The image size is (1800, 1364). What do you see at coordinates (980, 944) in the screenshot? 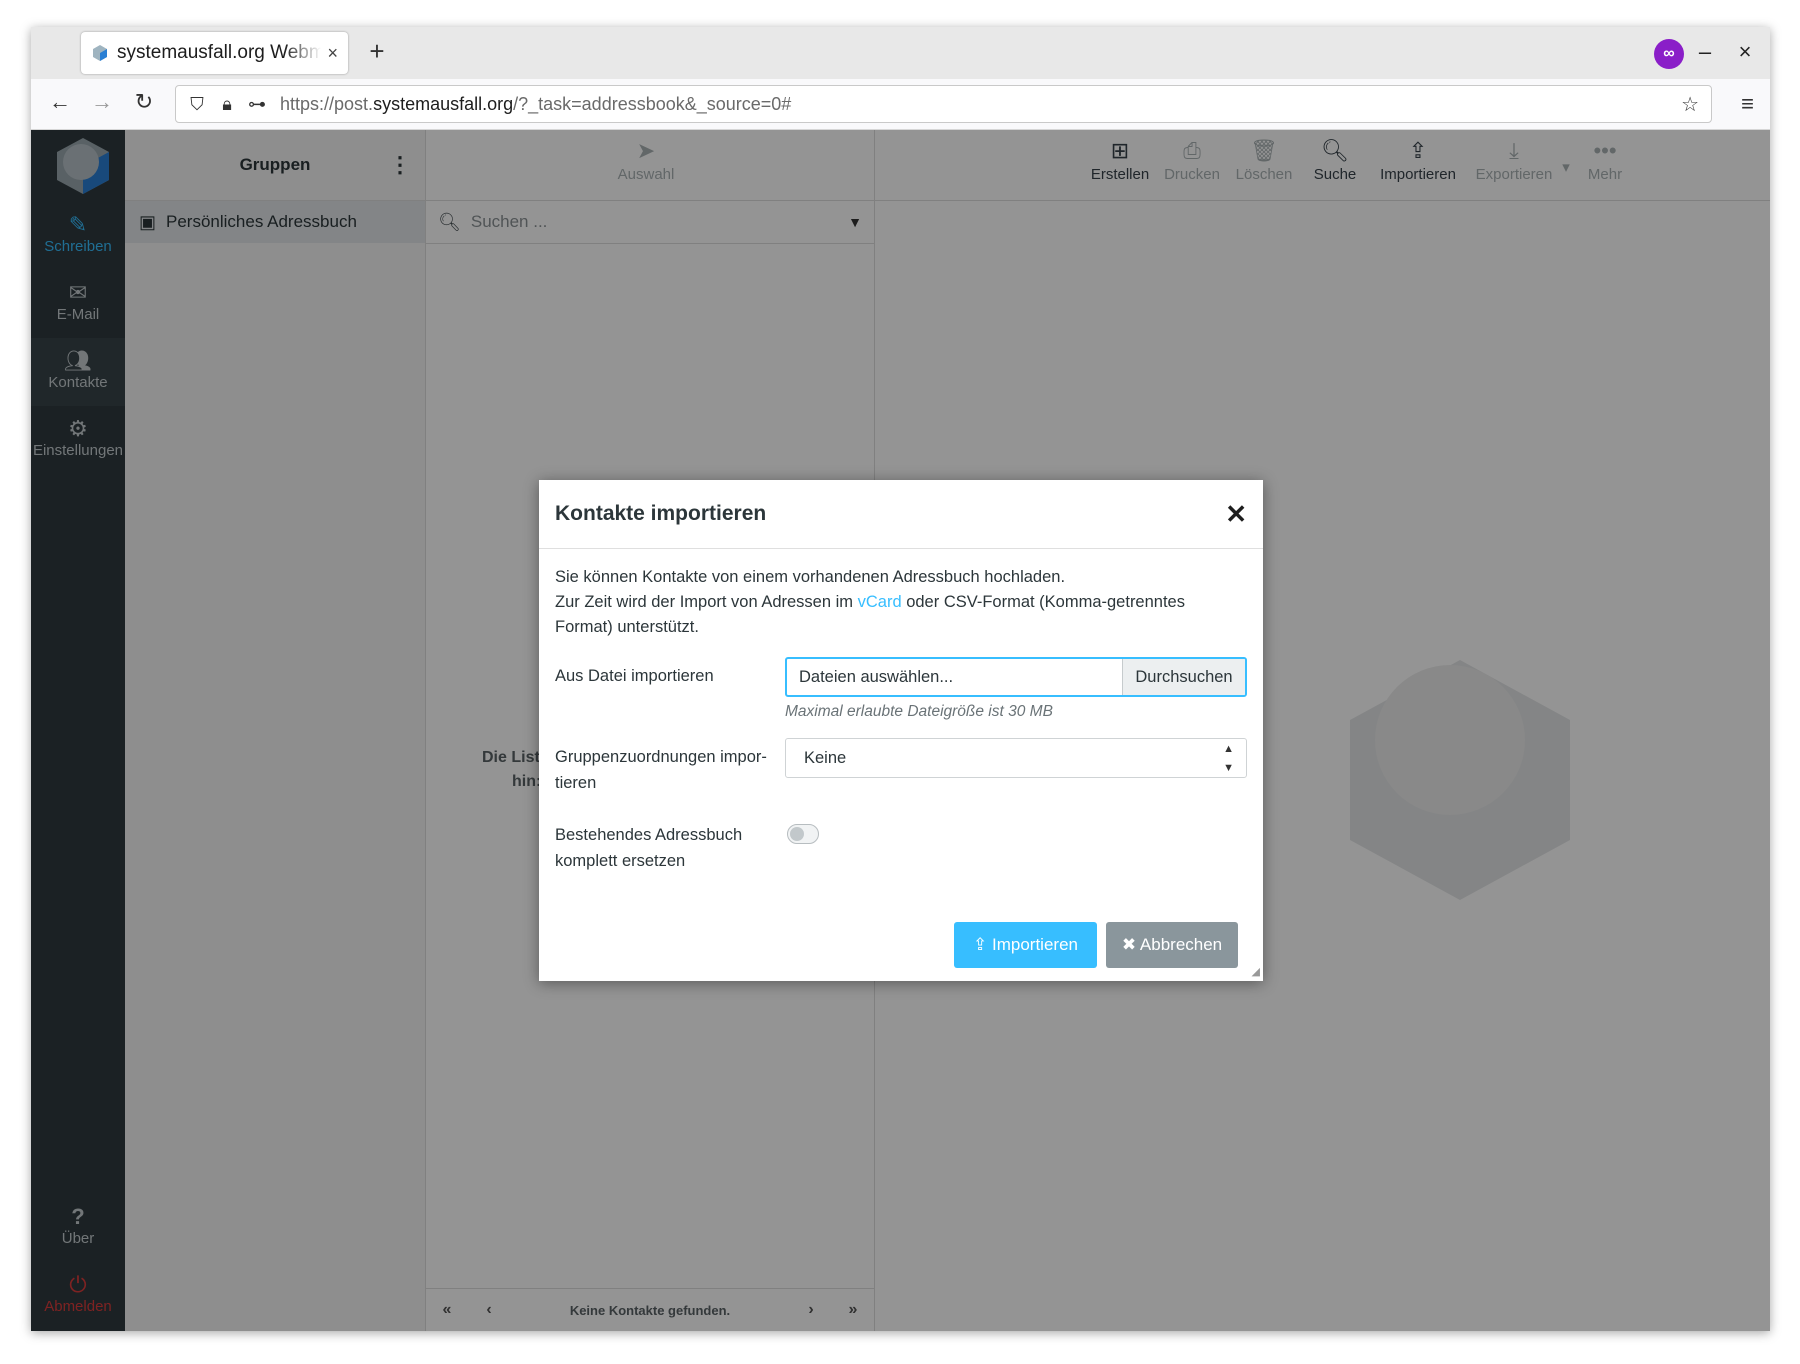
I see `upload-icon: ⇪` at bounding box center [980, 944].